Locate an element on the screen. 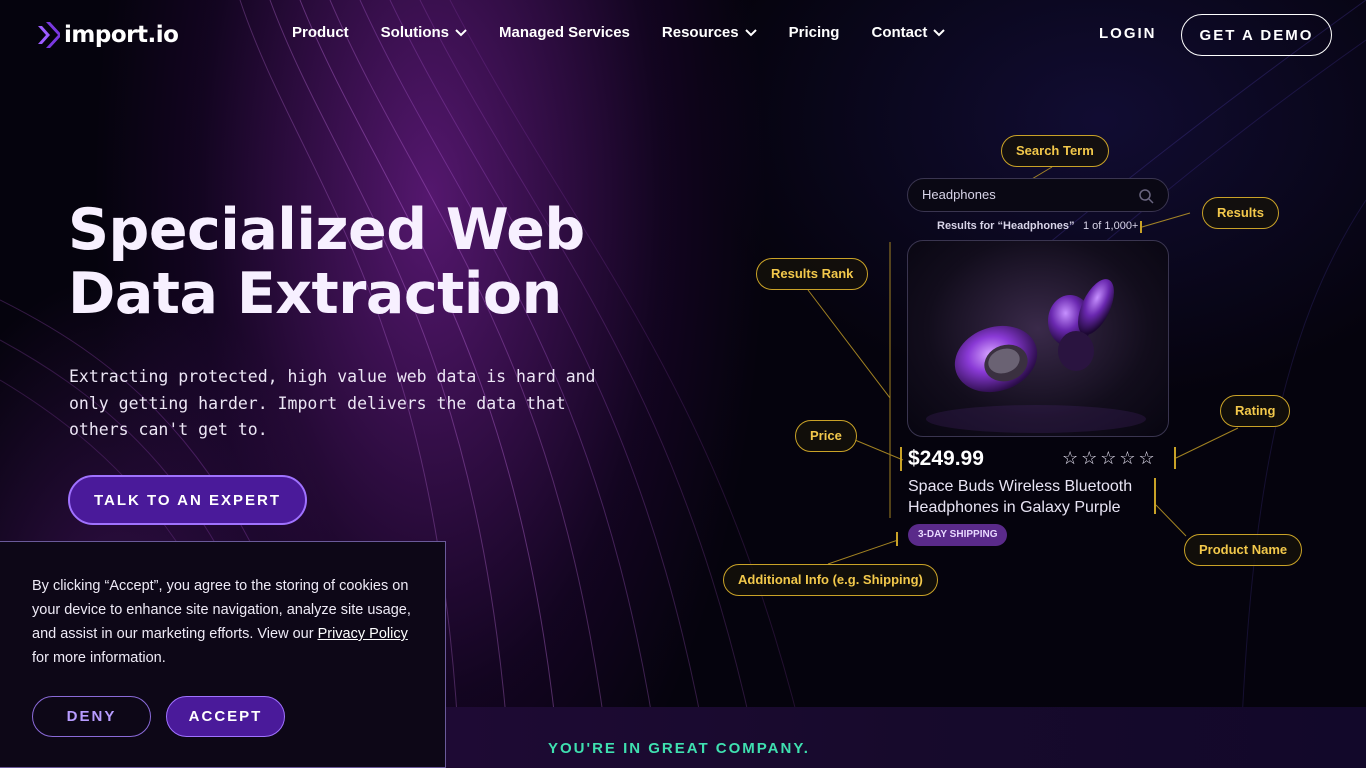  nav-item-label: Contact is located at coordinates (899, 32).